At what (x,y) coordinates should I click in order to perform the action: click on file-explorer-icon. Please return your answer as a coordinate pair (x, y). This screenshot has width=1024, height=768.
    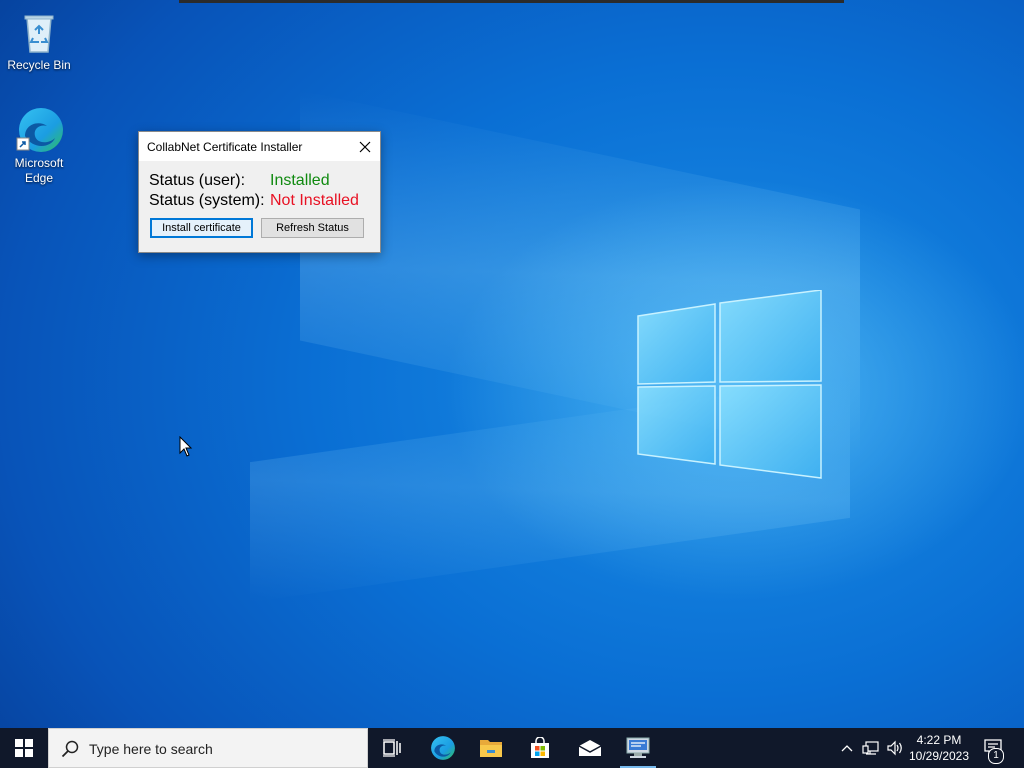
    Looking at the image, I should click on (491, 748).